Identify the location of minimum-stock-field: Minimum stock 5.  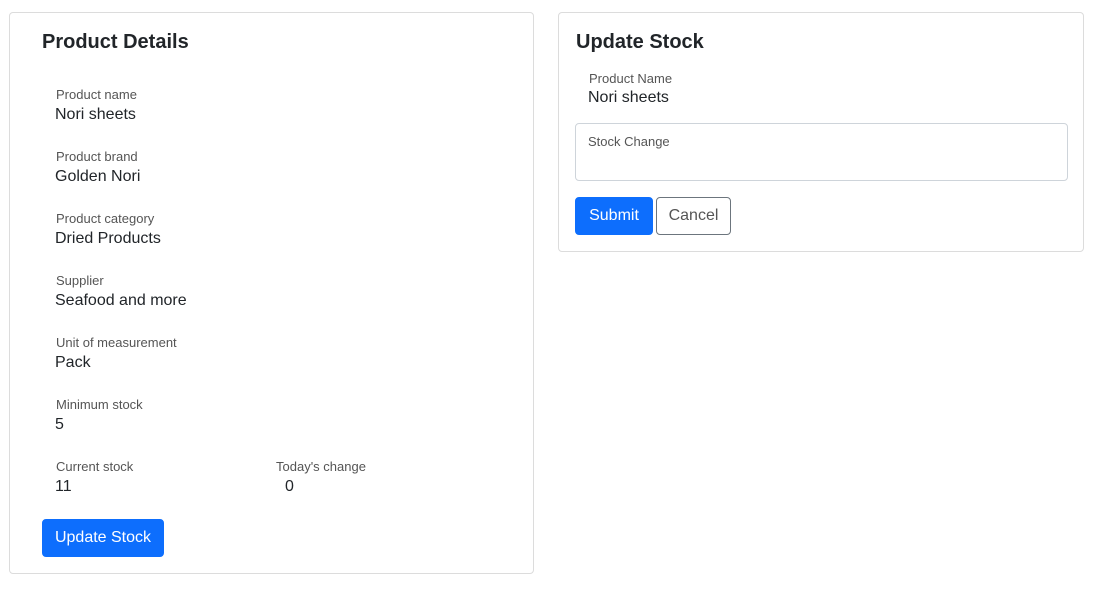
(99, 416).